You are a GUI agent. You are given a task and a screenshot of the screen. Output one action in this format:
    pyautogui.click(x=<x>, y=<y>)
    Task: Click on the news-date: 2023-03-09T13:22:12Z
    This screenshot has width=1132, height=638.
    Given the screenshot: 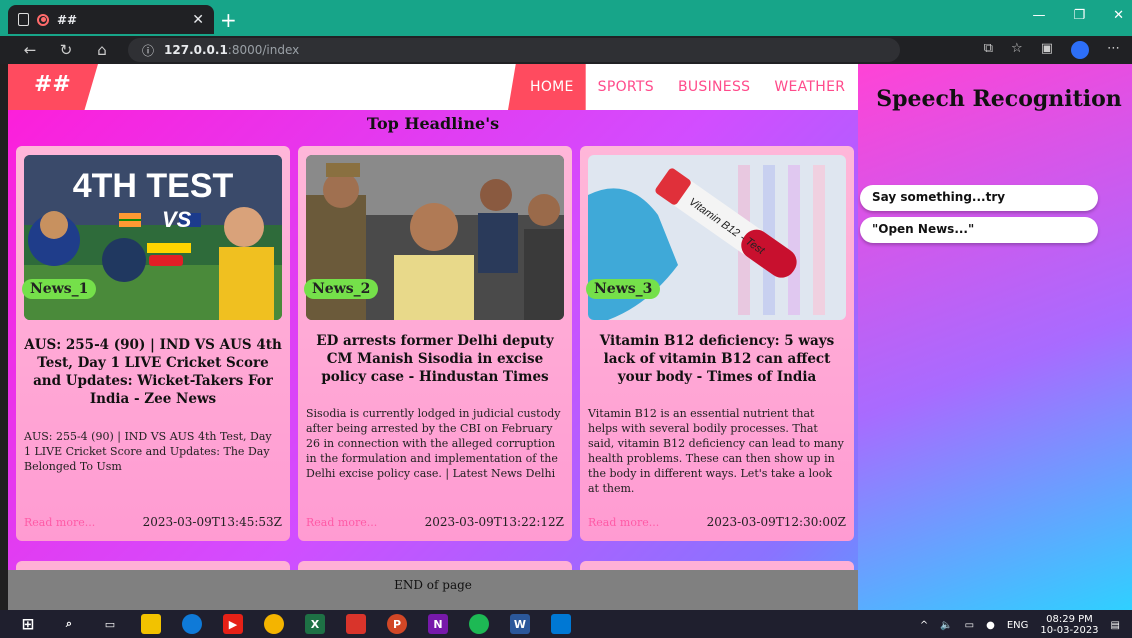 What is the action you would take?
    pyautogui.click(x=494, y=522)
    